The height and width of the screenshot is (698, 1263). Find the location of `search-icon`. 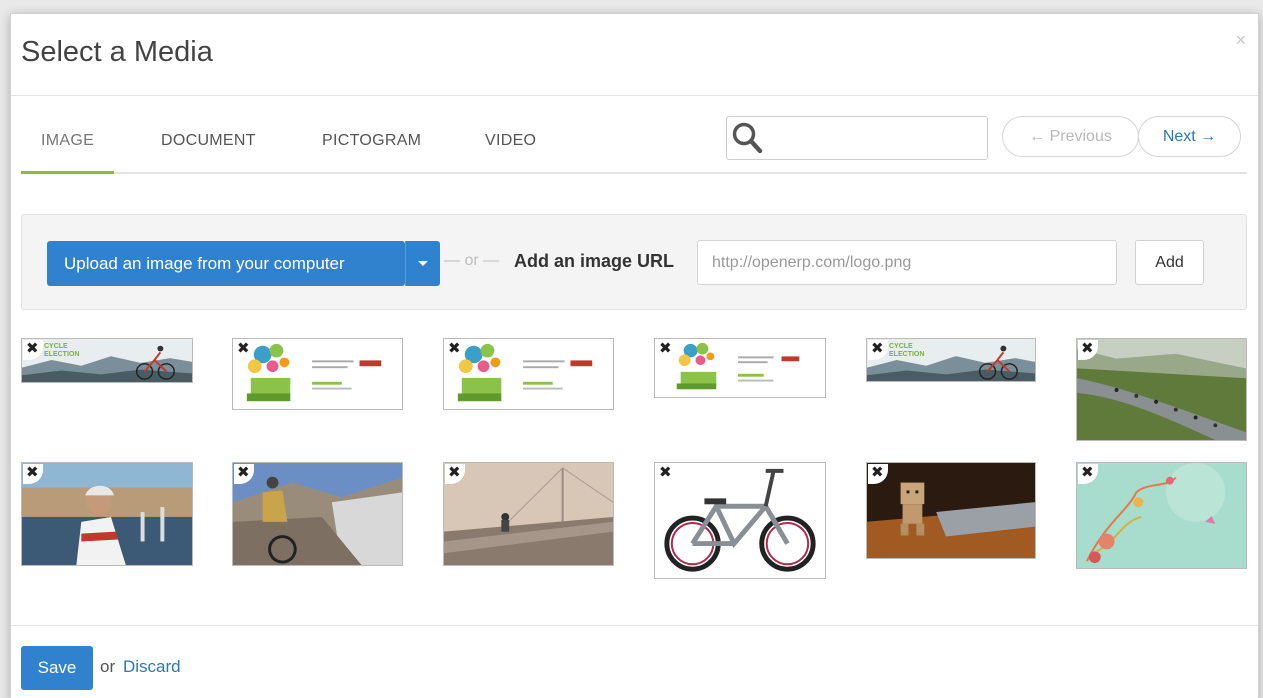

search-icon is located at coordinates (747, 138).